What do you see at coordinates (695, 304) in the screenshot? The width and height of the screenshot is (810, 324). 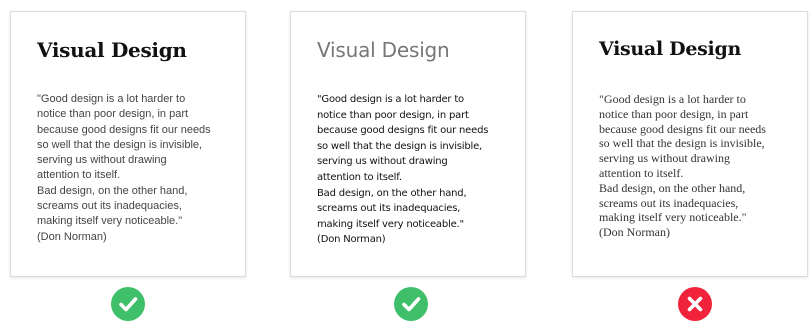 I see `cross-icon` at bounding box center [695, 304].